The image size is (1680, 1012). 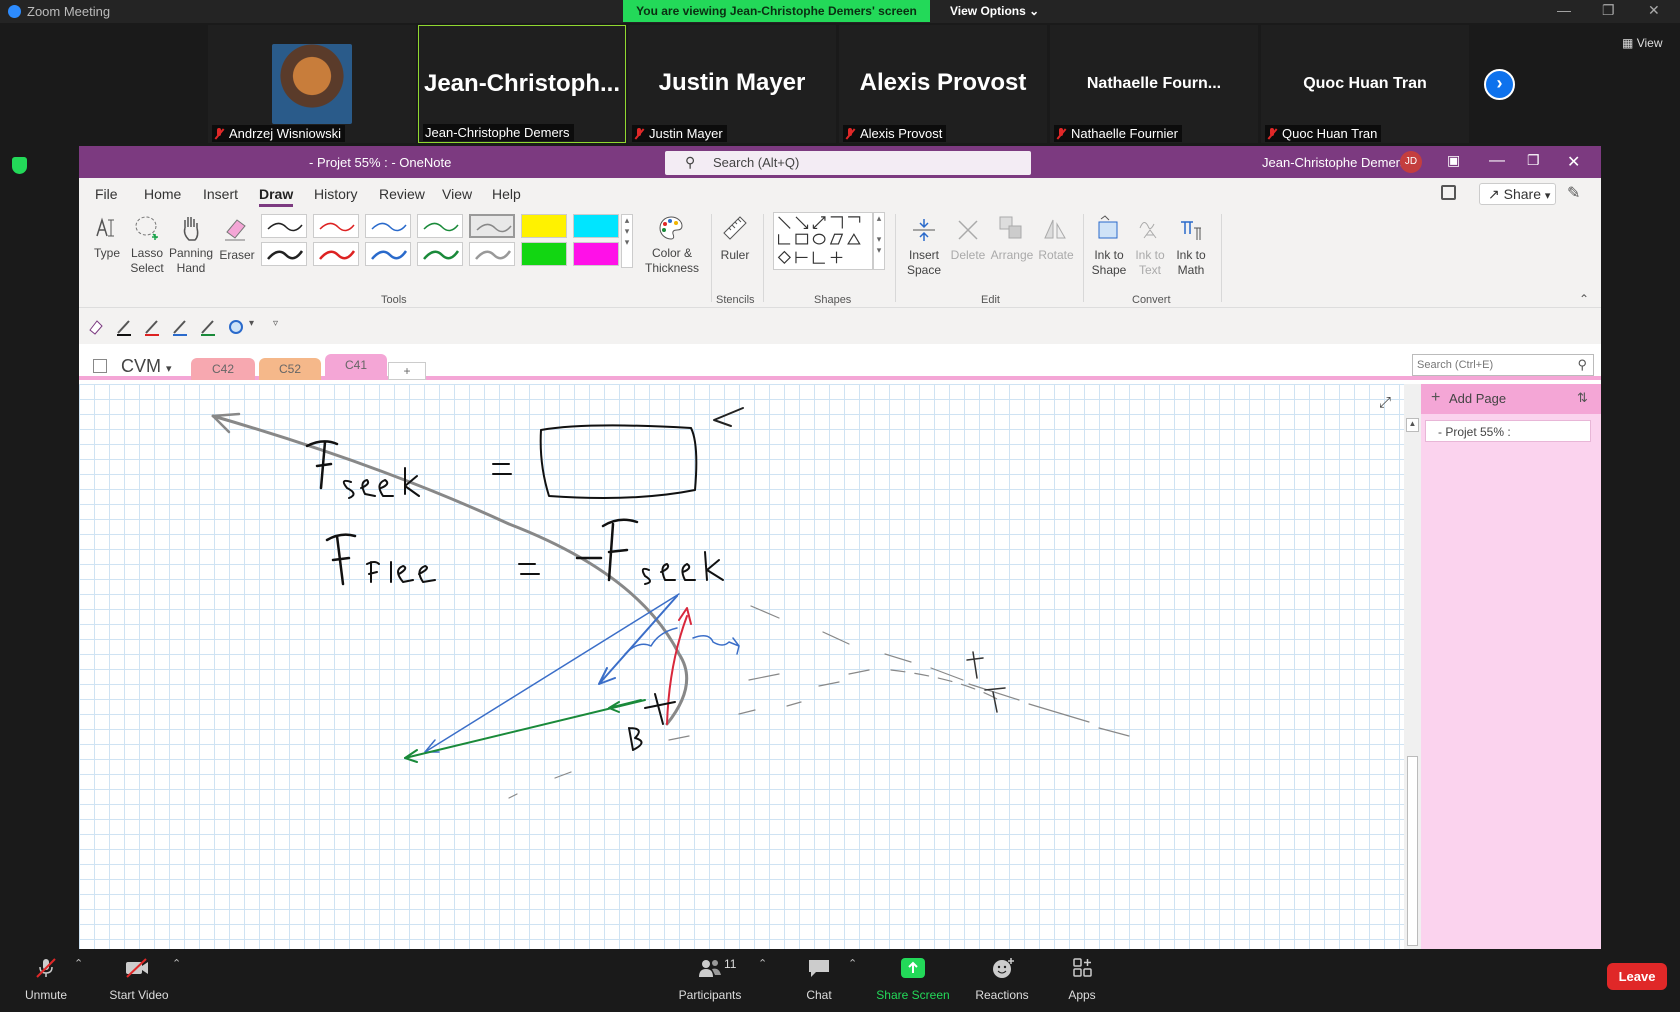 What do you see at coordinates (208, 327) in the screenshot?
I see `pen-green-icon` at bounding box center [208, 327].